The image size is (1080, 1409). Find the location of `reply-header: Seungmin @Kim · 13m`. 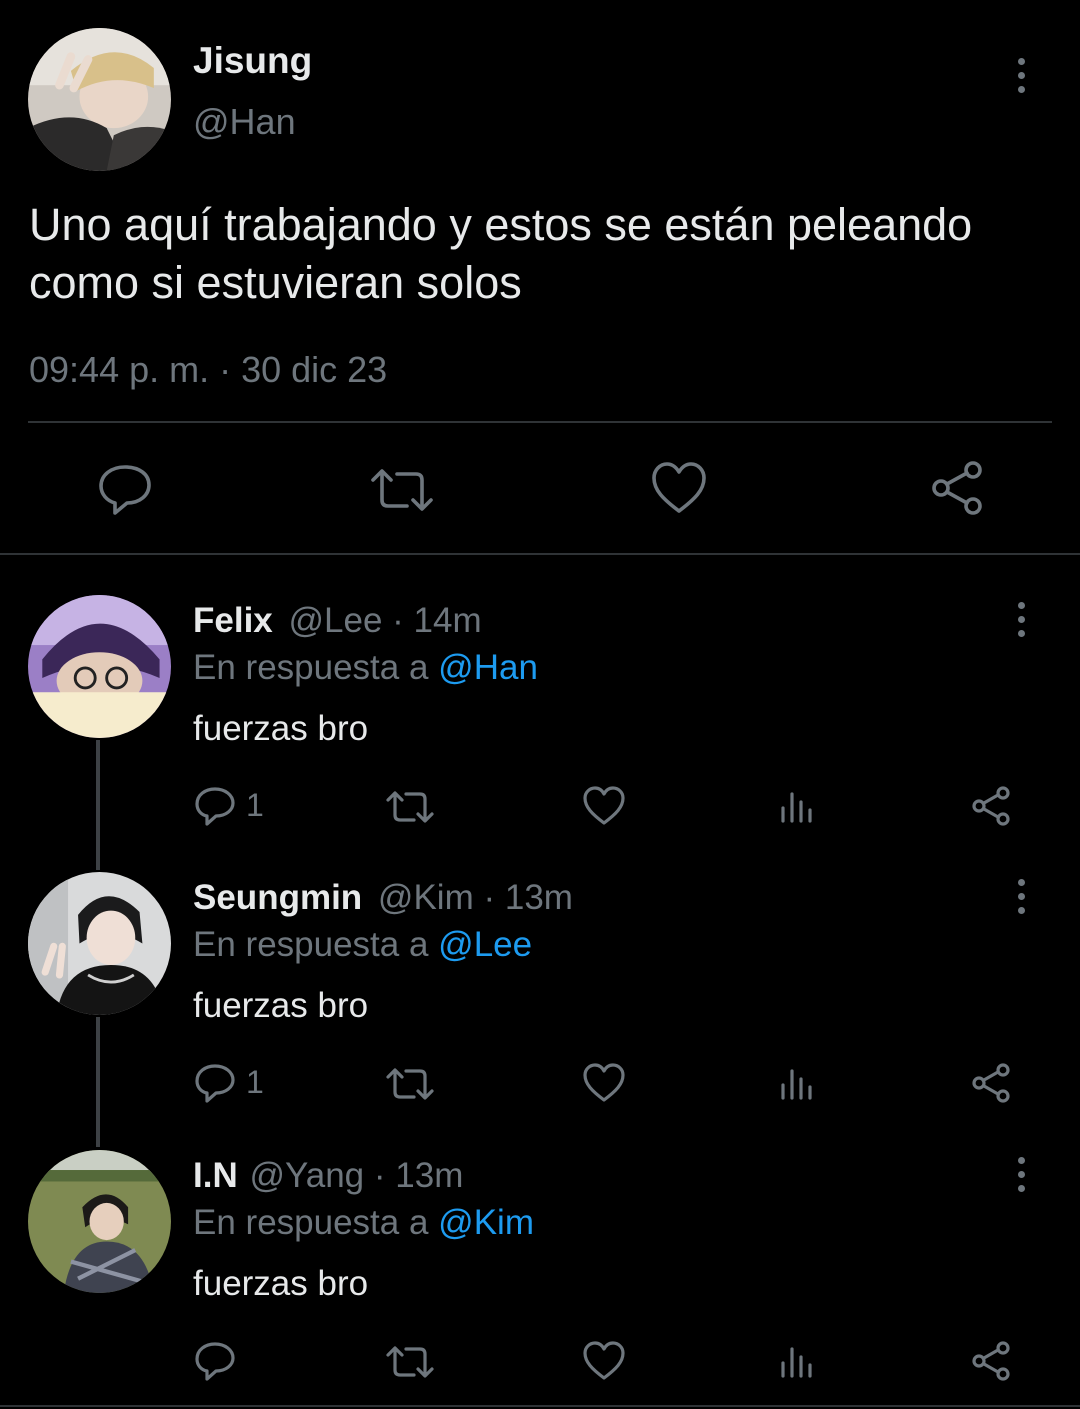

reply-header: Seungmin @Kim · 13m is located at coordinates (383, 898).